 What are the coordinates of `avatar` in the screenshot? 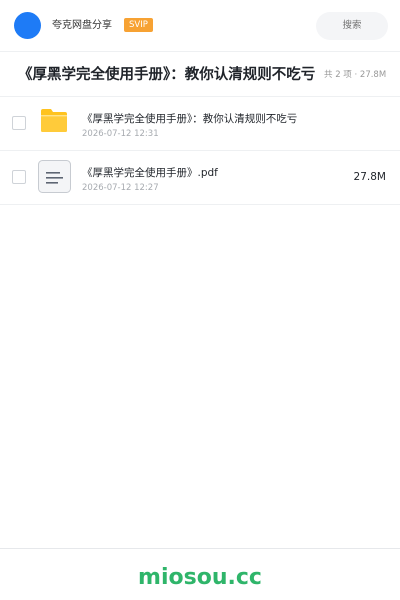 It's located at (27, 25).